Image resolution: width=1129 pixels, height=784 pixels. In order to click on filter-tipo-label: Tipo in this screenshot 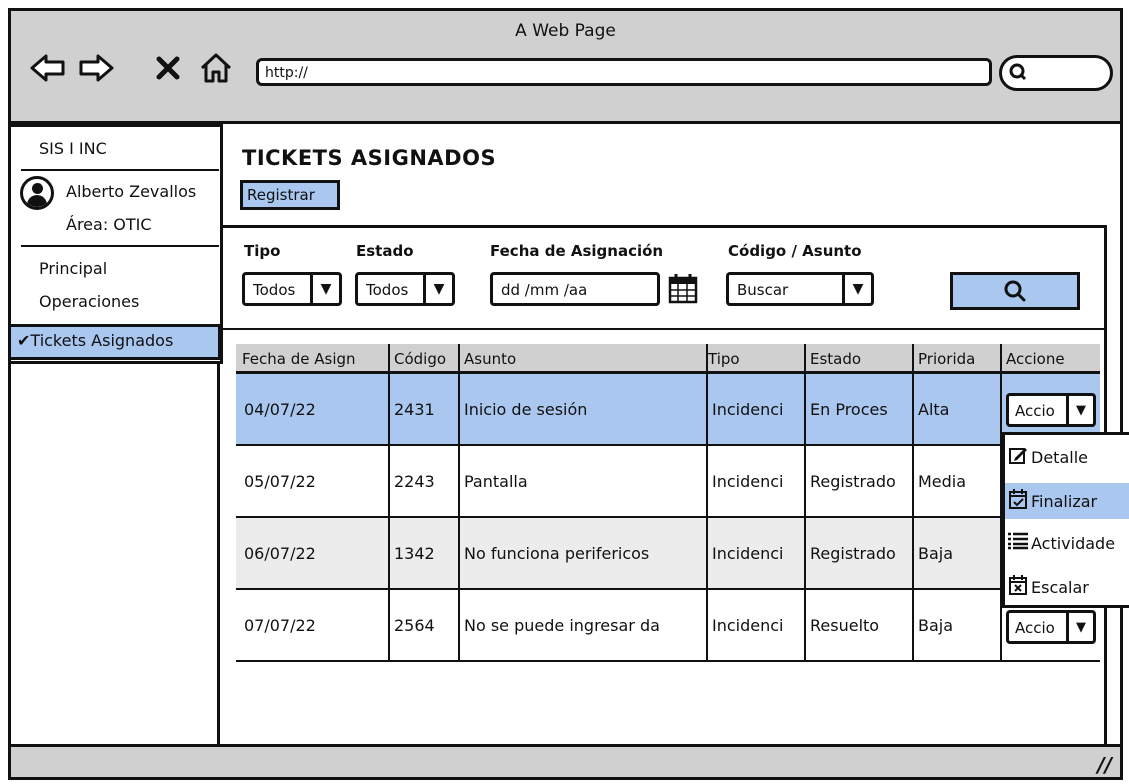, I will do `click(262, 251)`.